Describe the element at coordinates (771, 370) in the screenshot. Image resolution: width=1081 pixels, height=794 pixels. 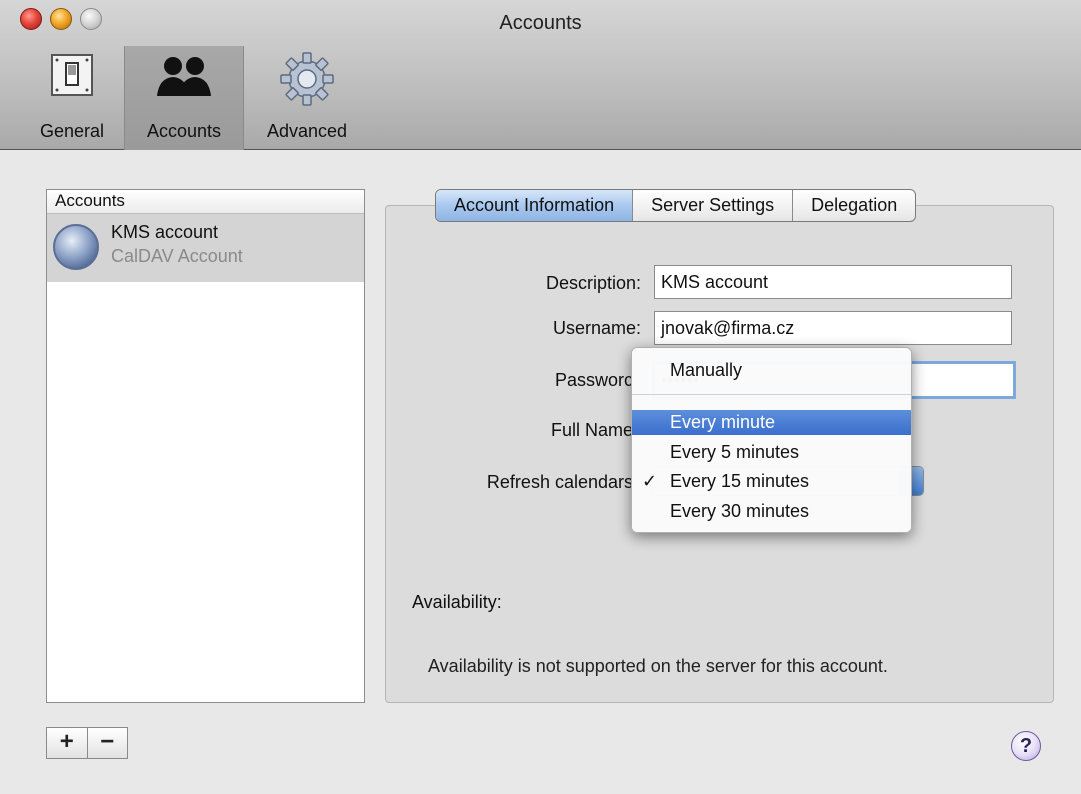
I see `menu-item-manually: Manually` at that location.